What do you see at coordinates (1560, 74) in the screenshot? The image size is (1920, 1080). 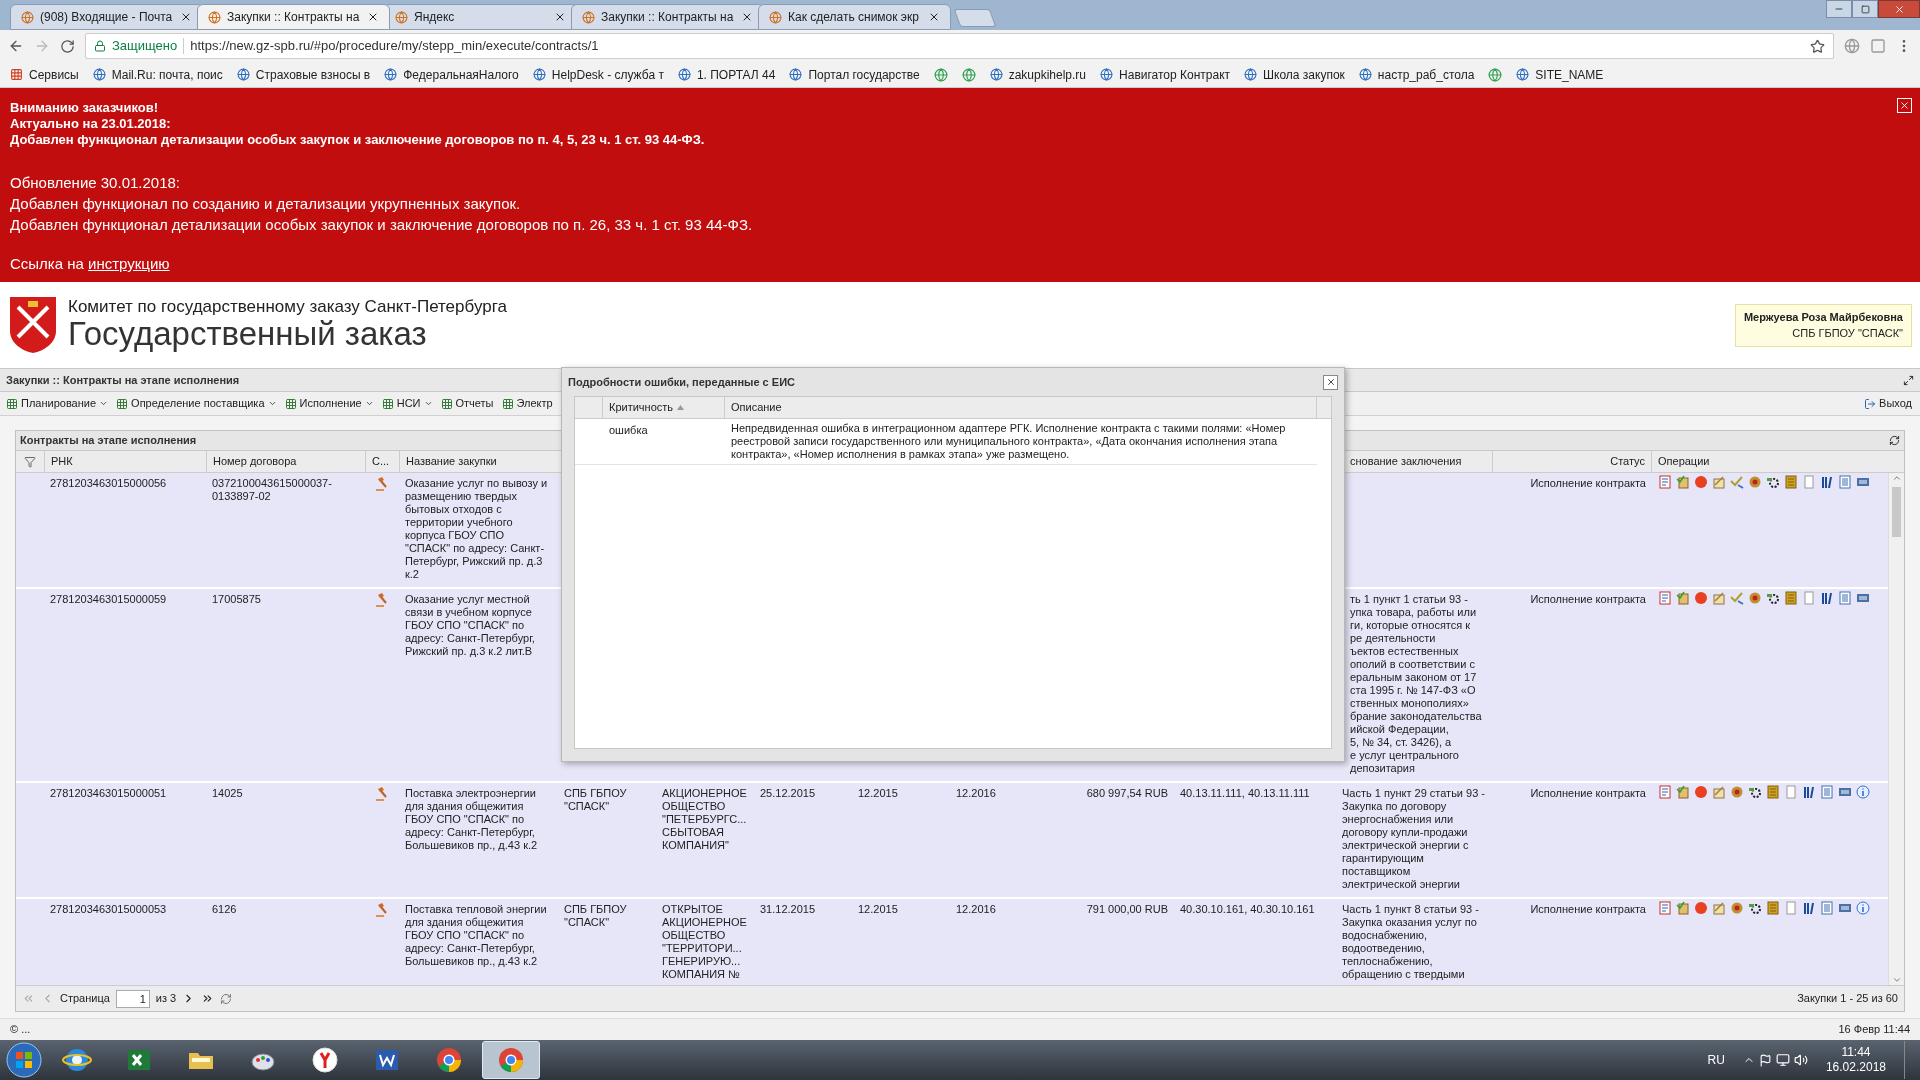 I see `bookmark: SITE_NAME` at bounding box center [1560, 74].